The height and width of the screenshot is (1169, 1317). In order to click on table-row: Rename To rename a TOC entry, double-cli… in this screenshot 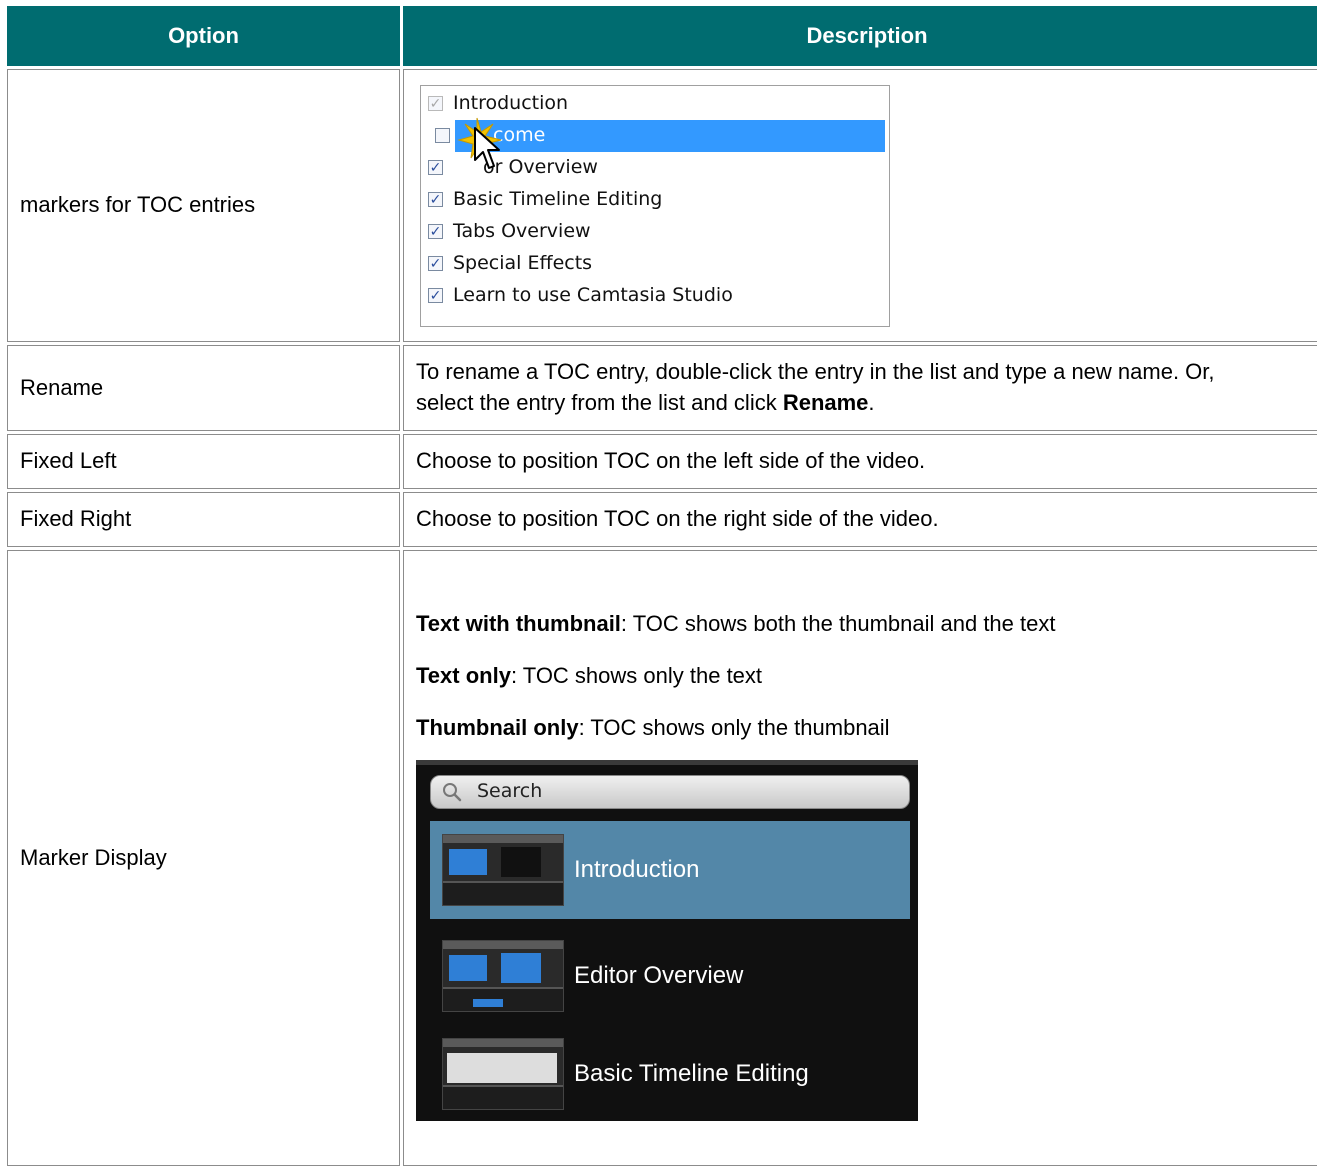, I will do `click(662, 388)`.